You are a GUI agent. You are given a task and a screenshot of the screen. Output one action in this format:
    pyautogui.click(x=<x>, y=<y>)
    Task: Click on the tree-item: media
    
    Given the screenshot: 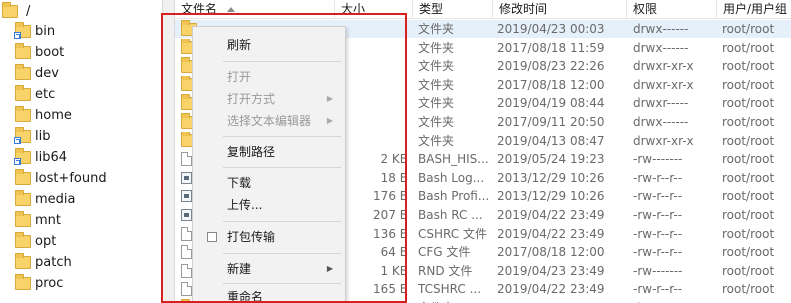 What is the action you would take?
    pyautogui.click(x=45, y=199)
    